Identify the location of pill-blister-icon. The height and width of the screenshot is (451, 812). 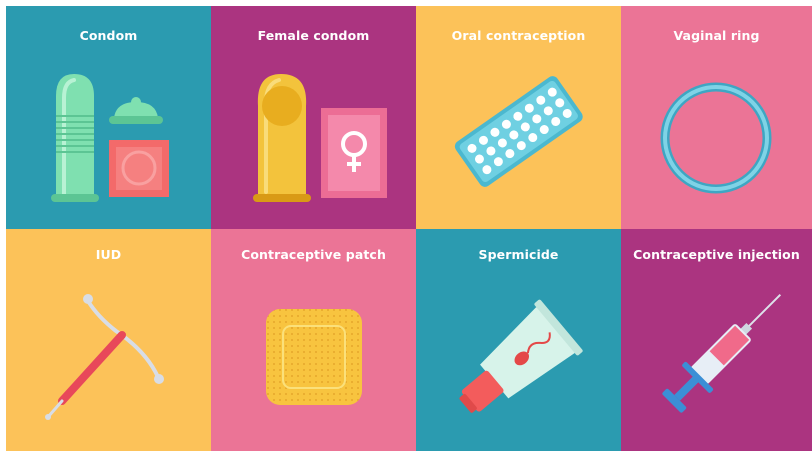
(518, 131).